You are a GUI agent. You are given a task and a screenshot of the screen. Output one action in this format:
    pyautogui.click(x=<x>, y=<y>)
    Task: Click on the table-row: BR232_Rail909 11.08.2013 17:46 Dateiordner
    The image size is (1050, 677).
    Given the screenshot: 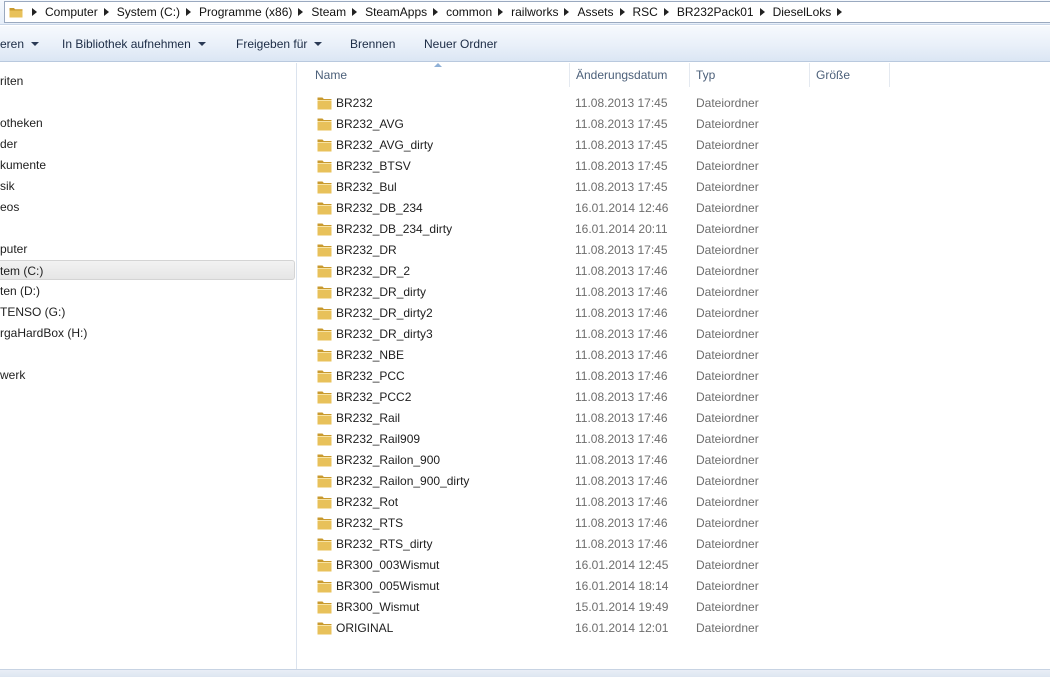 What is the action you would take?
    pyautogui.click(x=674, y=439)
    